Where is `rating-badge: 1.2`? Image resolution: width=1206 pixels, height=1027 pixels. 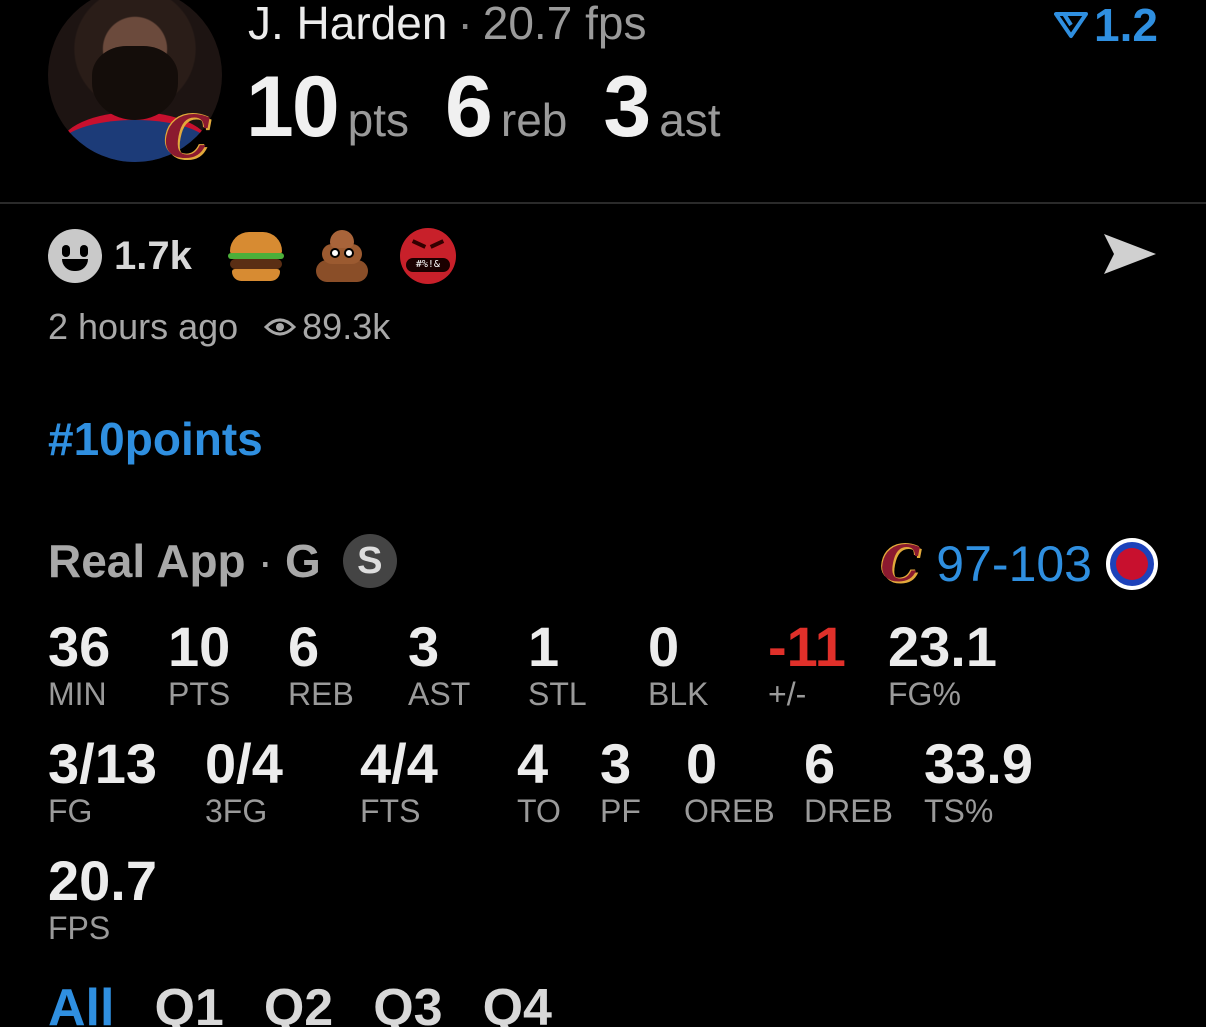
rating-badge: 1.2 is located at coordinates (1106, 26).